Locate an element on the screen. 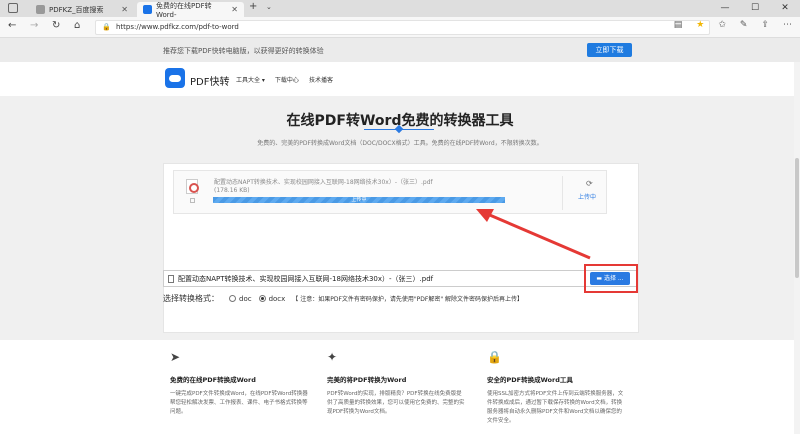 The width and height of the screenshot is (800, 434). feature-title: 安全的PDF转换成Word工具 is located at coordinates (530, 380).